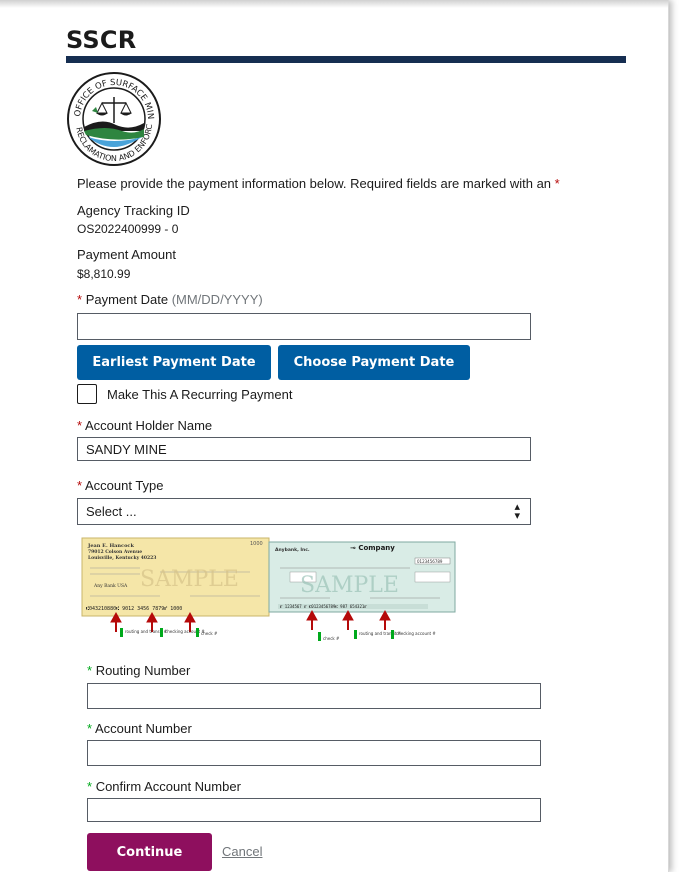 The height and width of the screenshot is (872, 680). Describe the element at coordinates (517, 511) in the screenshot. I see `select-arrows-icon: ▴ ▾` at that location.